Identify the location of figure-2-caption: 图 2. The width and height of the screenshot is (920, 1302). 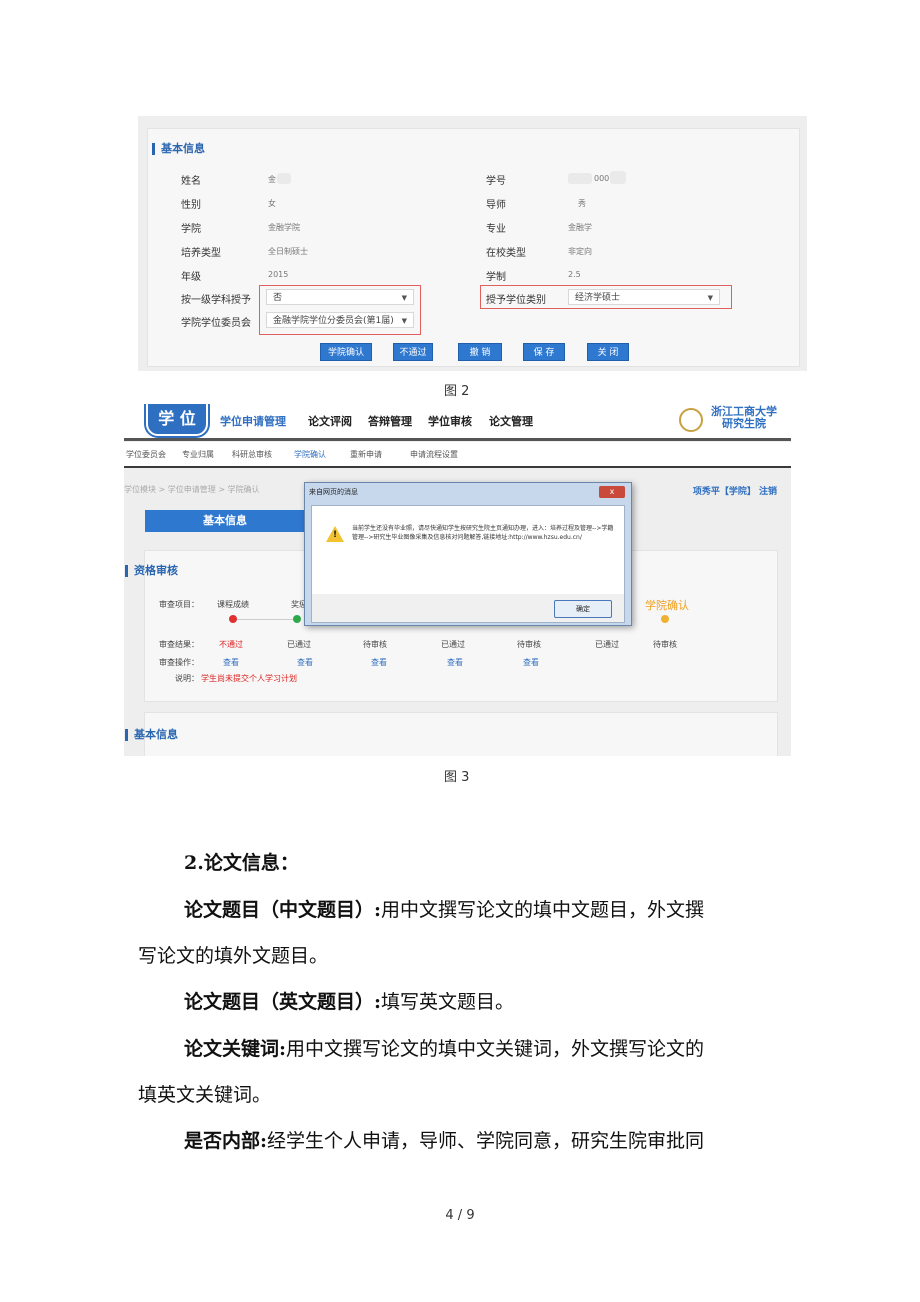
(457, 391).